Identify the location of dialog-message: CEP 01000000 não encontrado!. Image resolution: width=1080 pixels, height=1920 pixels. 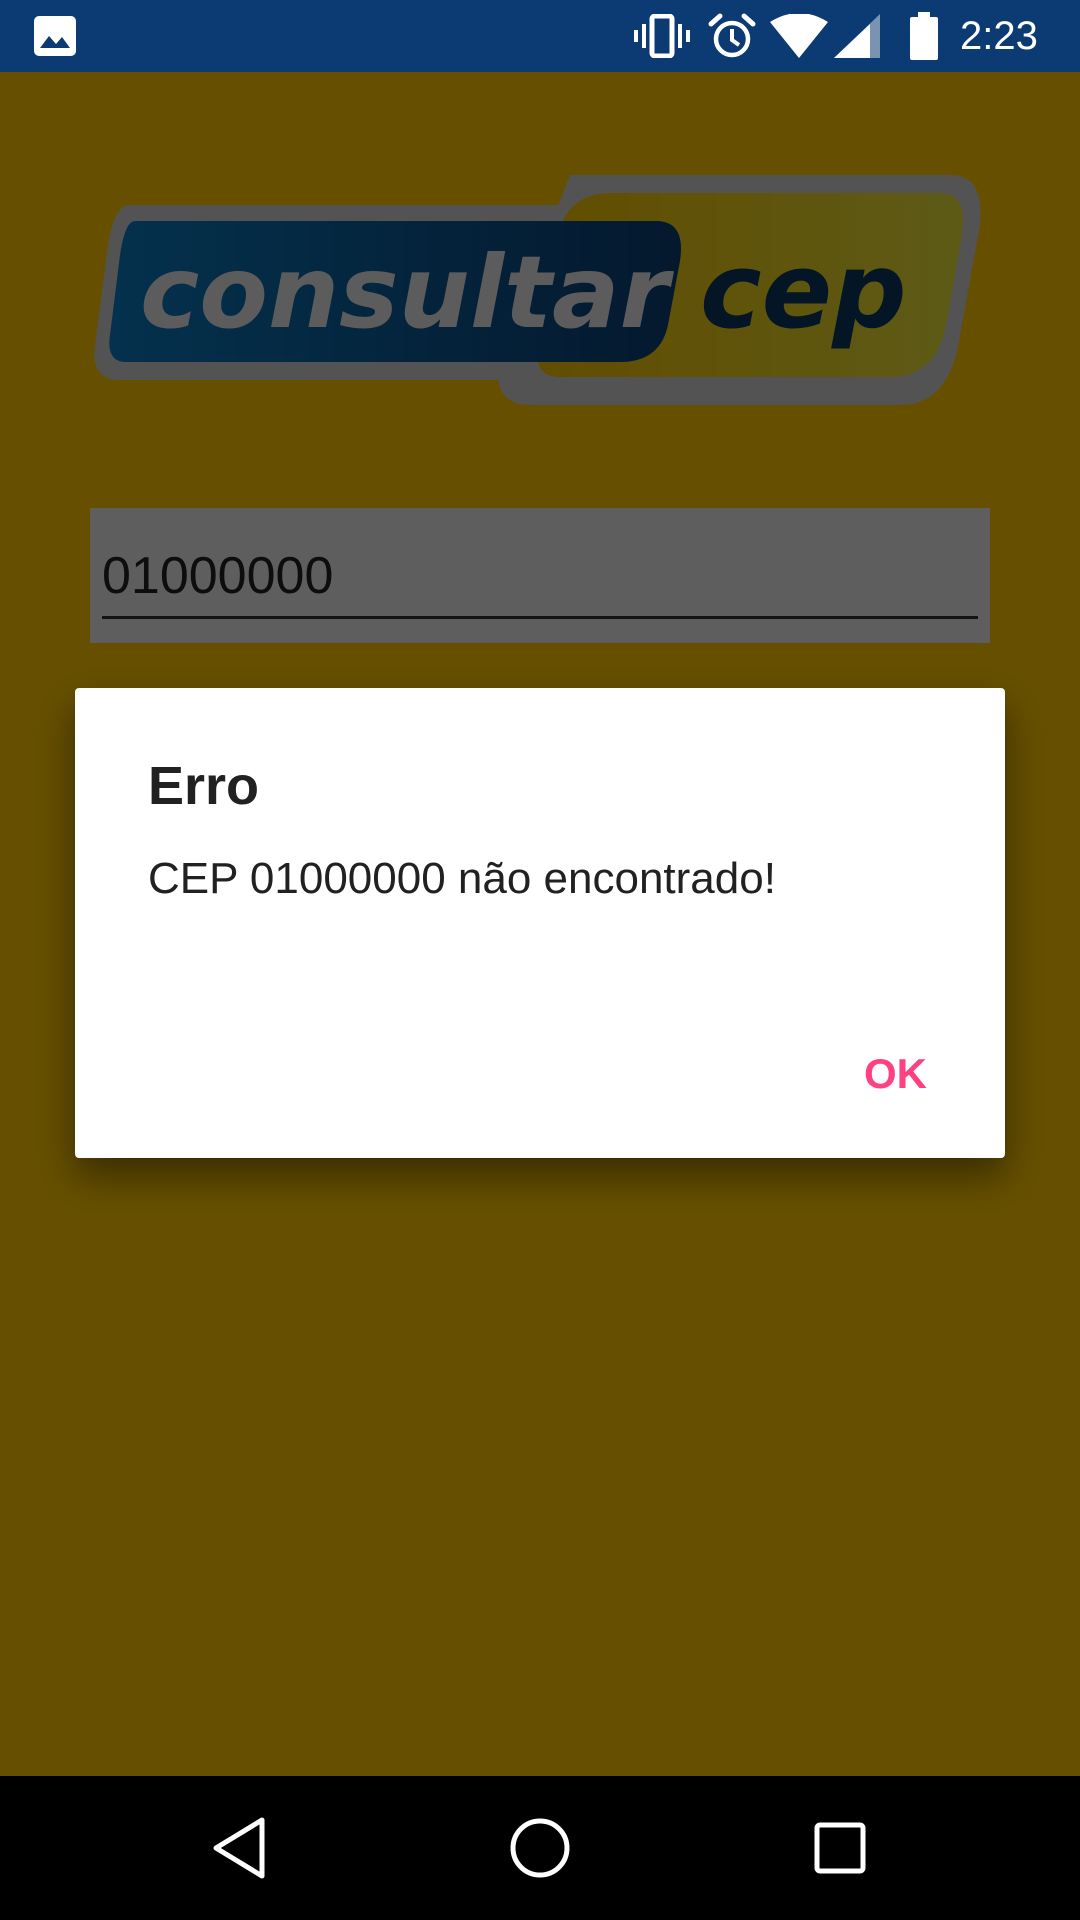
(462, 878).